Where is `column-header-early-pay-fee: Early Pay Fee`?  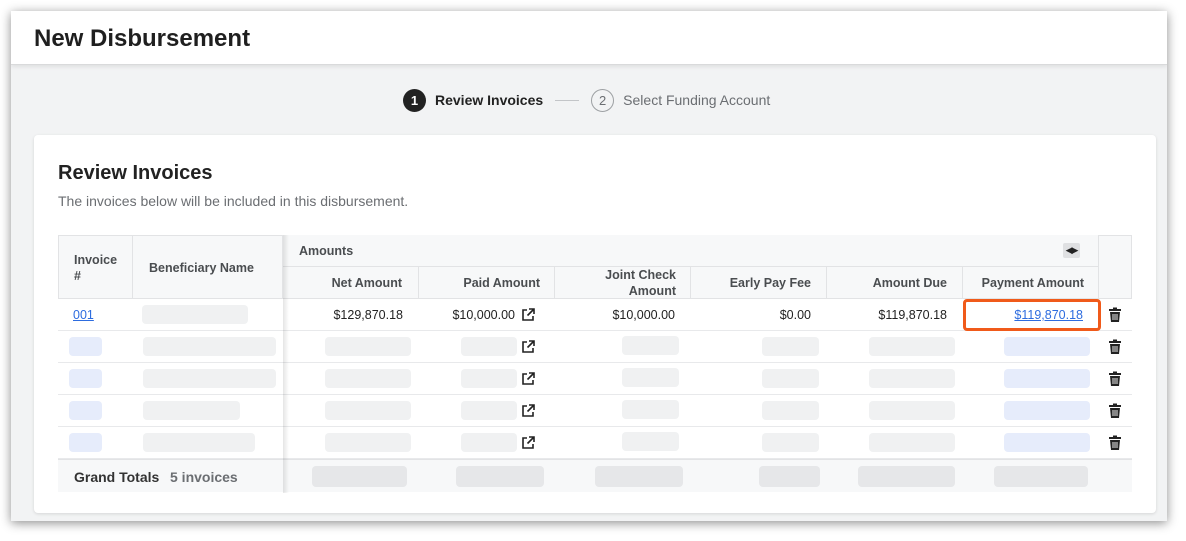 column-header-early-pay-fee: Early Pay Fee is located at coordinates (759, 283).